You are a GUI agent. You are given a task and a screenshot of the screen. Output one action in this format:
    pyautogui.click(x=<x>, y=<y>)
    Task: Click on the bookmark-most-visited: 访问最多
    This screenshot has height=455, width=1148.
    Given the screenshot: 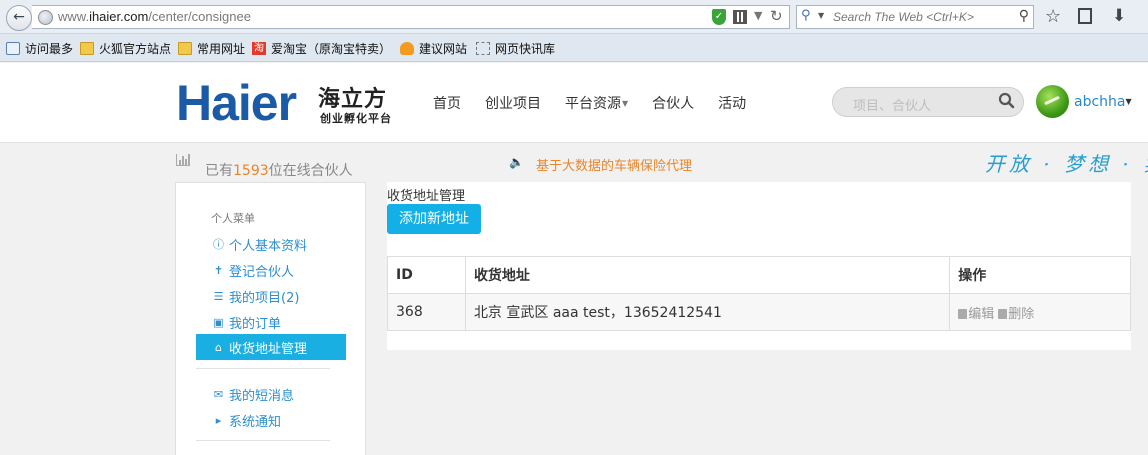 What is the action you would take?
    pyautogui.click(x=39, y=48)
    